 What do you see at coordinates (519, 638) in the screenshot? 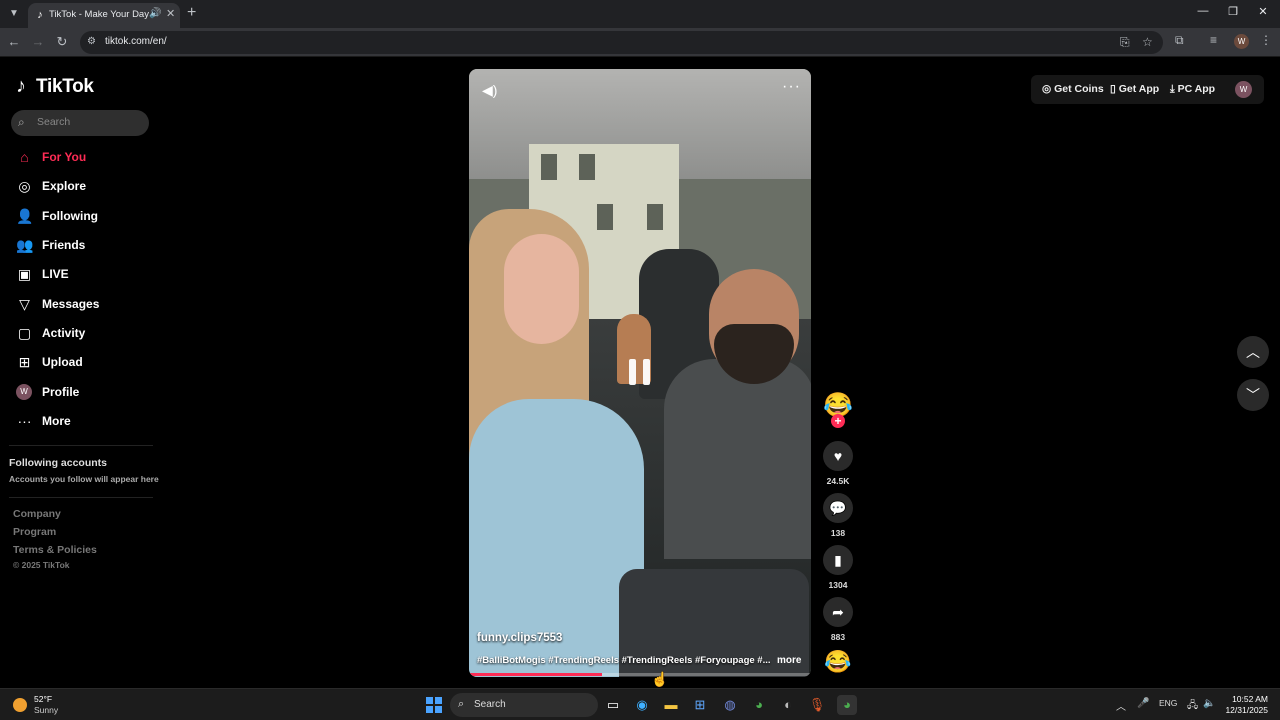
I see `video-username: funny.clips7553` at bounding box center [519, 638].